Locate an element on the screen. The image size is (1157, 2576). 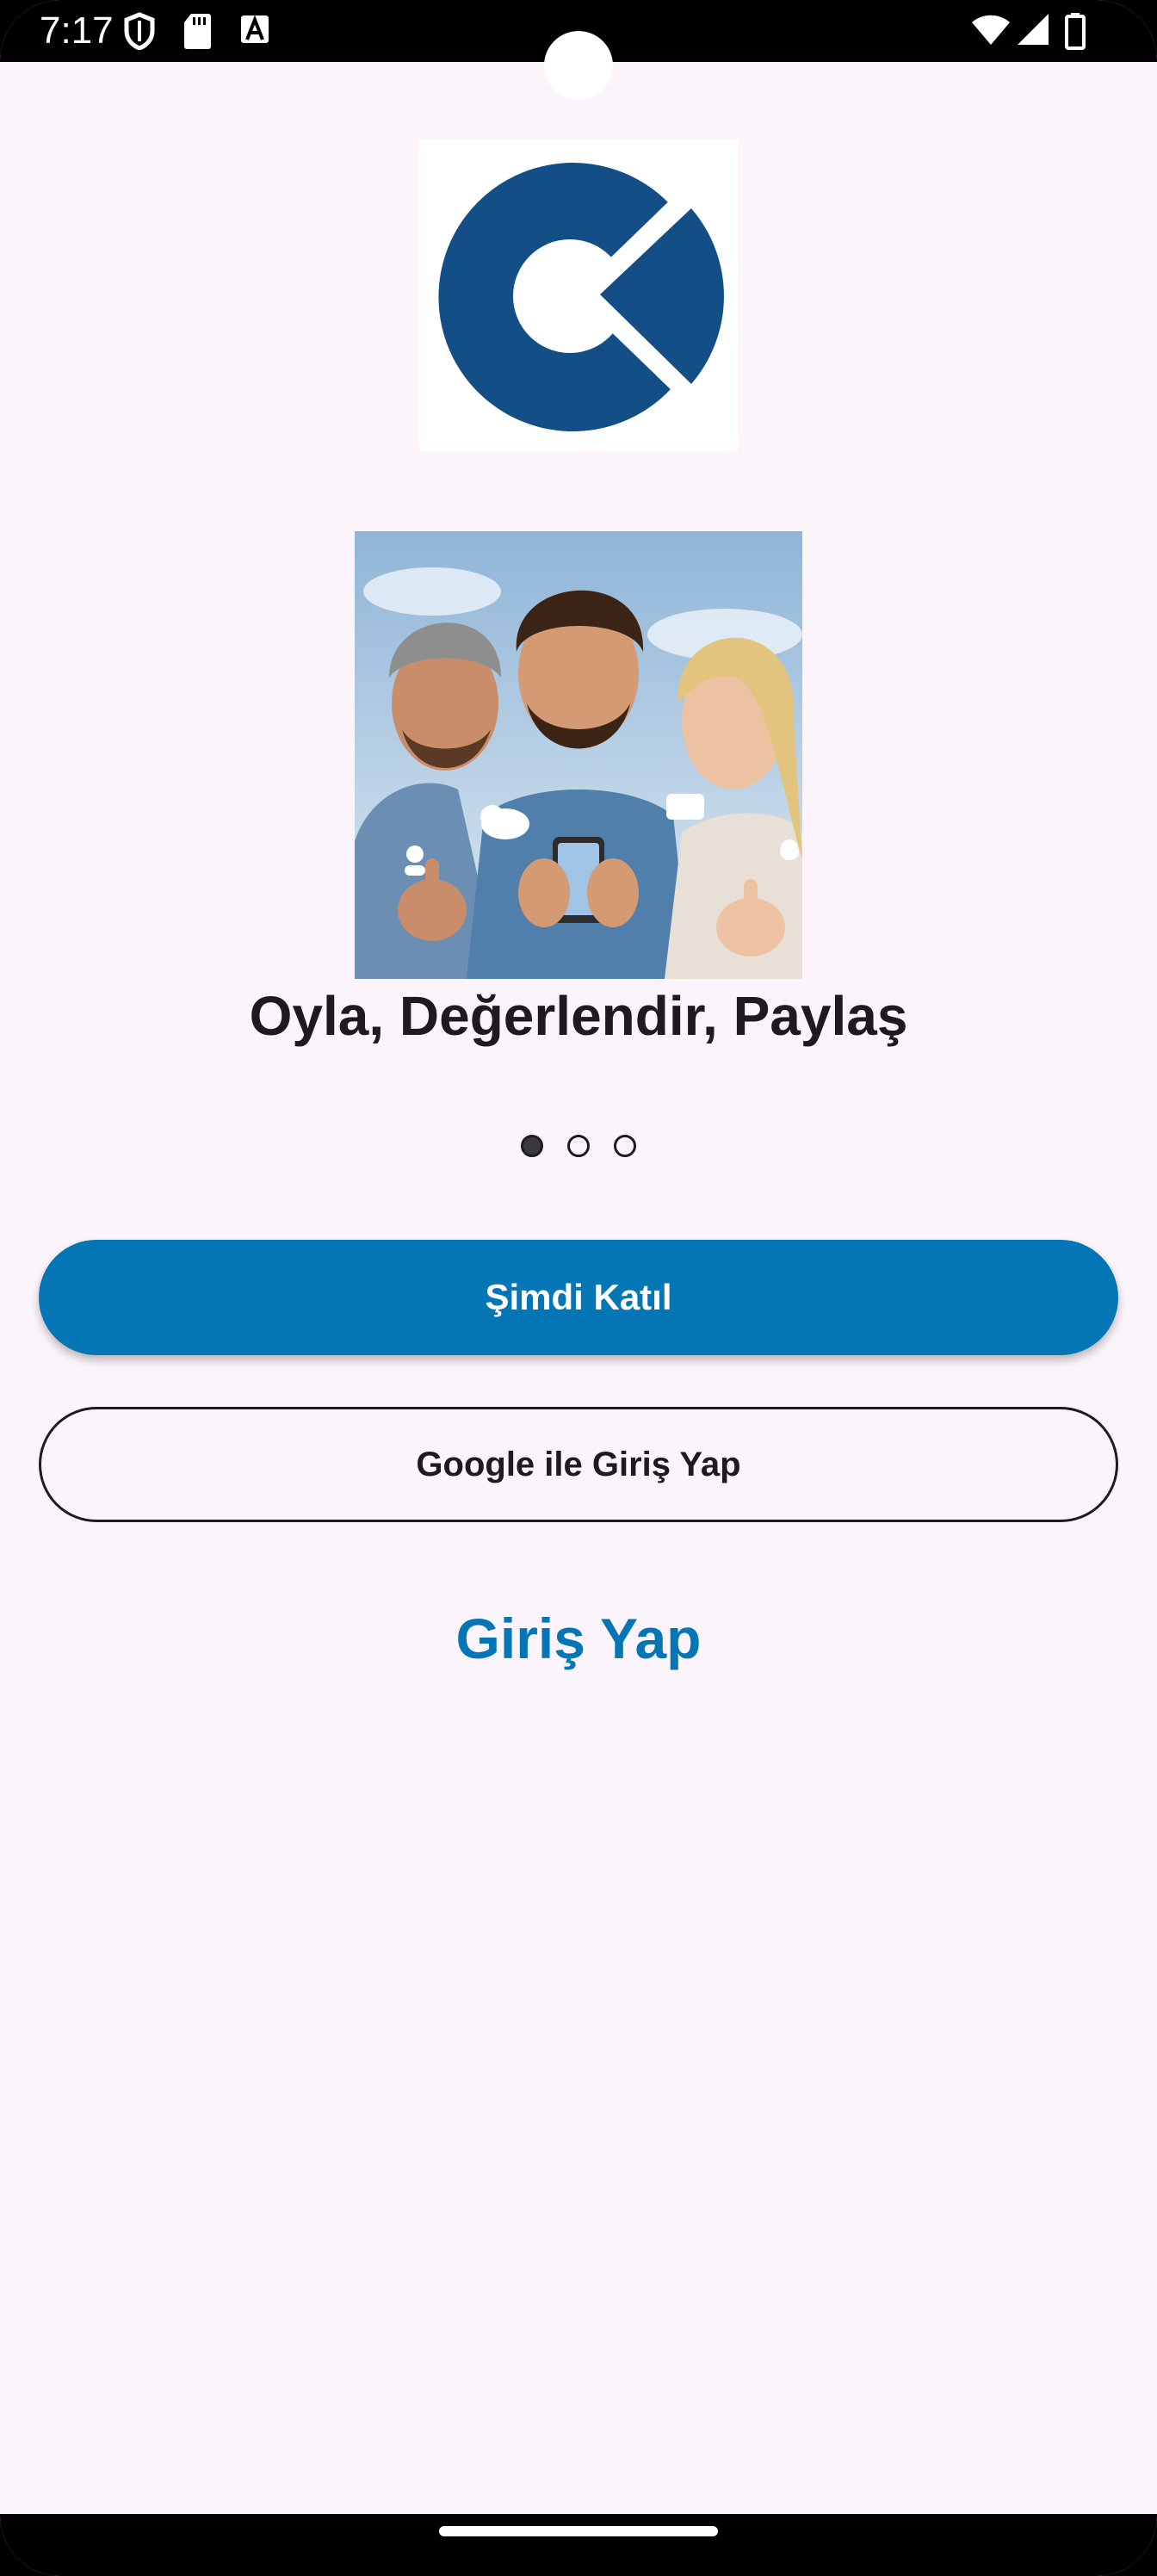
login-link: Giriş Yap is located at coordinates (579, 1638).